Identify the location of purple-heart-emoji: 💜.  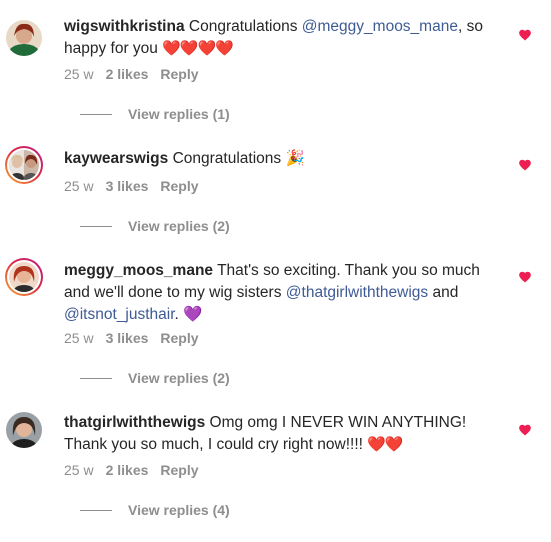
(193, 314).